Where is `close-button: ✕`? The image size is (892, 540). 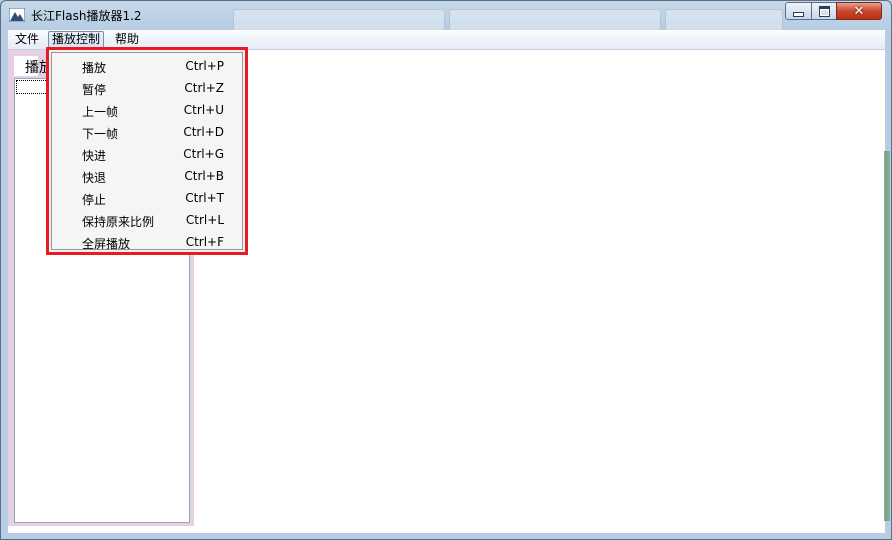
close-button: ✕ is located at coordinates (859, 11).